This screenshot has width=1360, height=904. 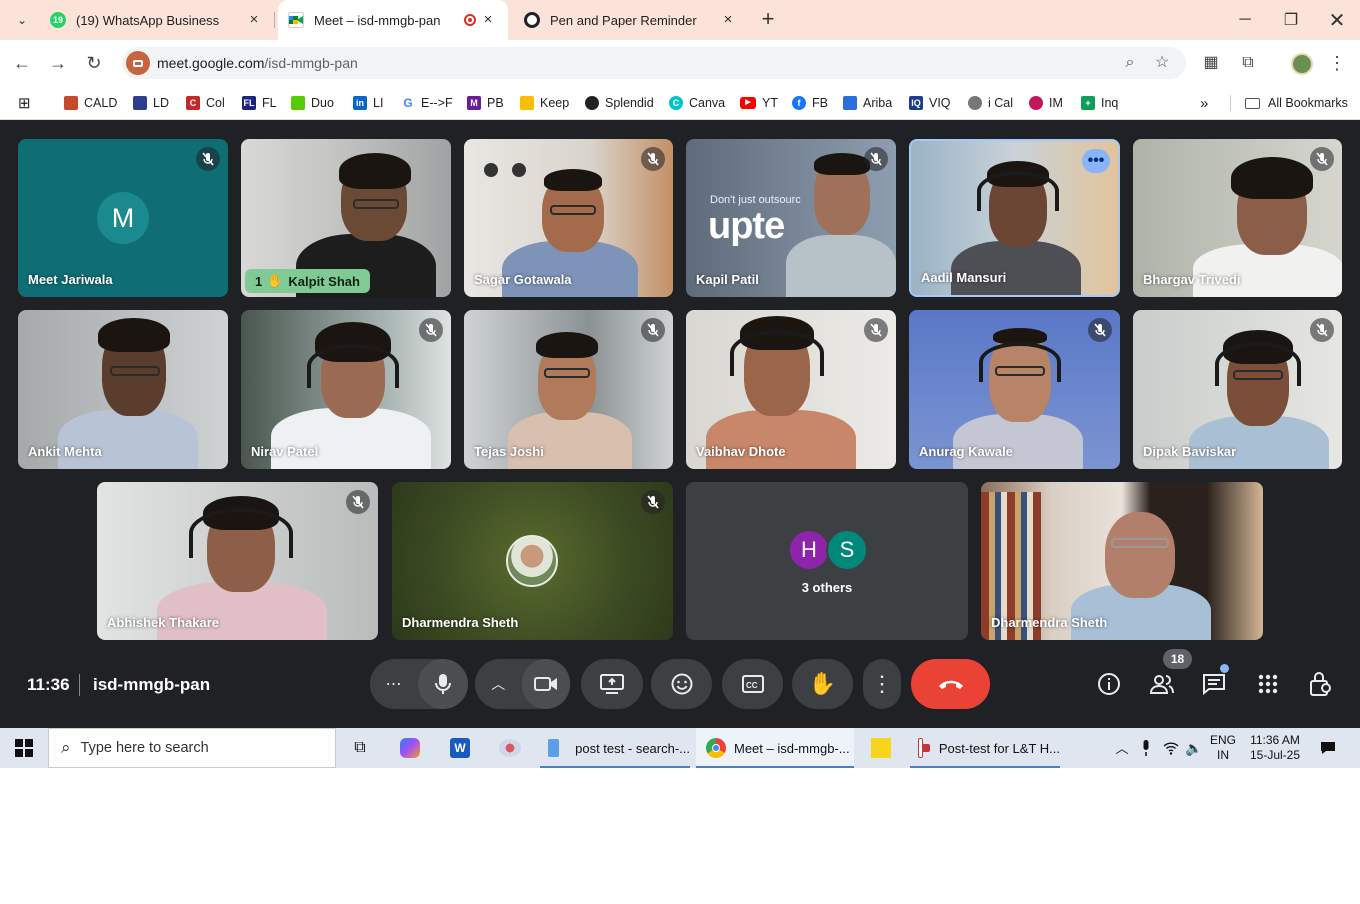 I want to click on tab-pen-and-paper: Pen and Paper Reminder ×, so click(x=630, y=20).